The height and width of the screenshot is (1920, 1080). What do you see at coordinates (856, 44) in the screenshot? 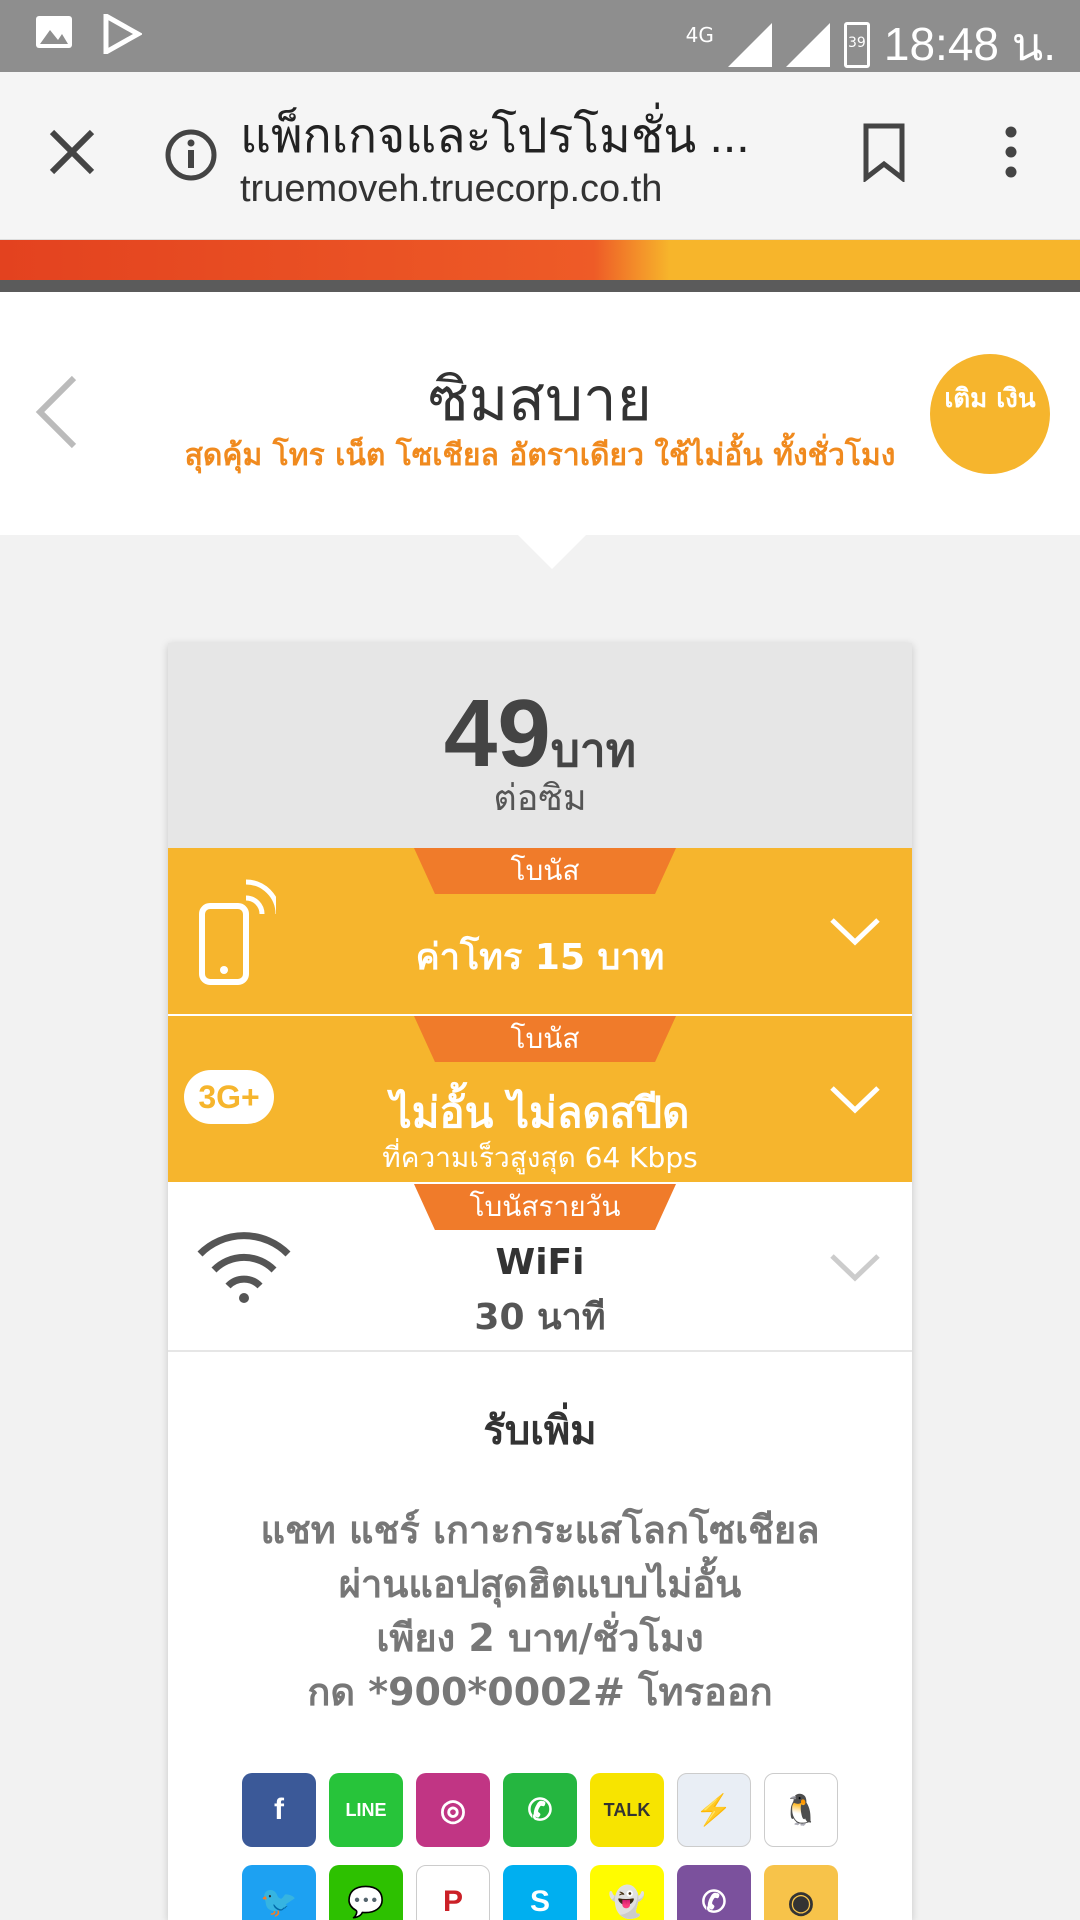
I see `battery-icon: 39` at bounding box center [856, 44].